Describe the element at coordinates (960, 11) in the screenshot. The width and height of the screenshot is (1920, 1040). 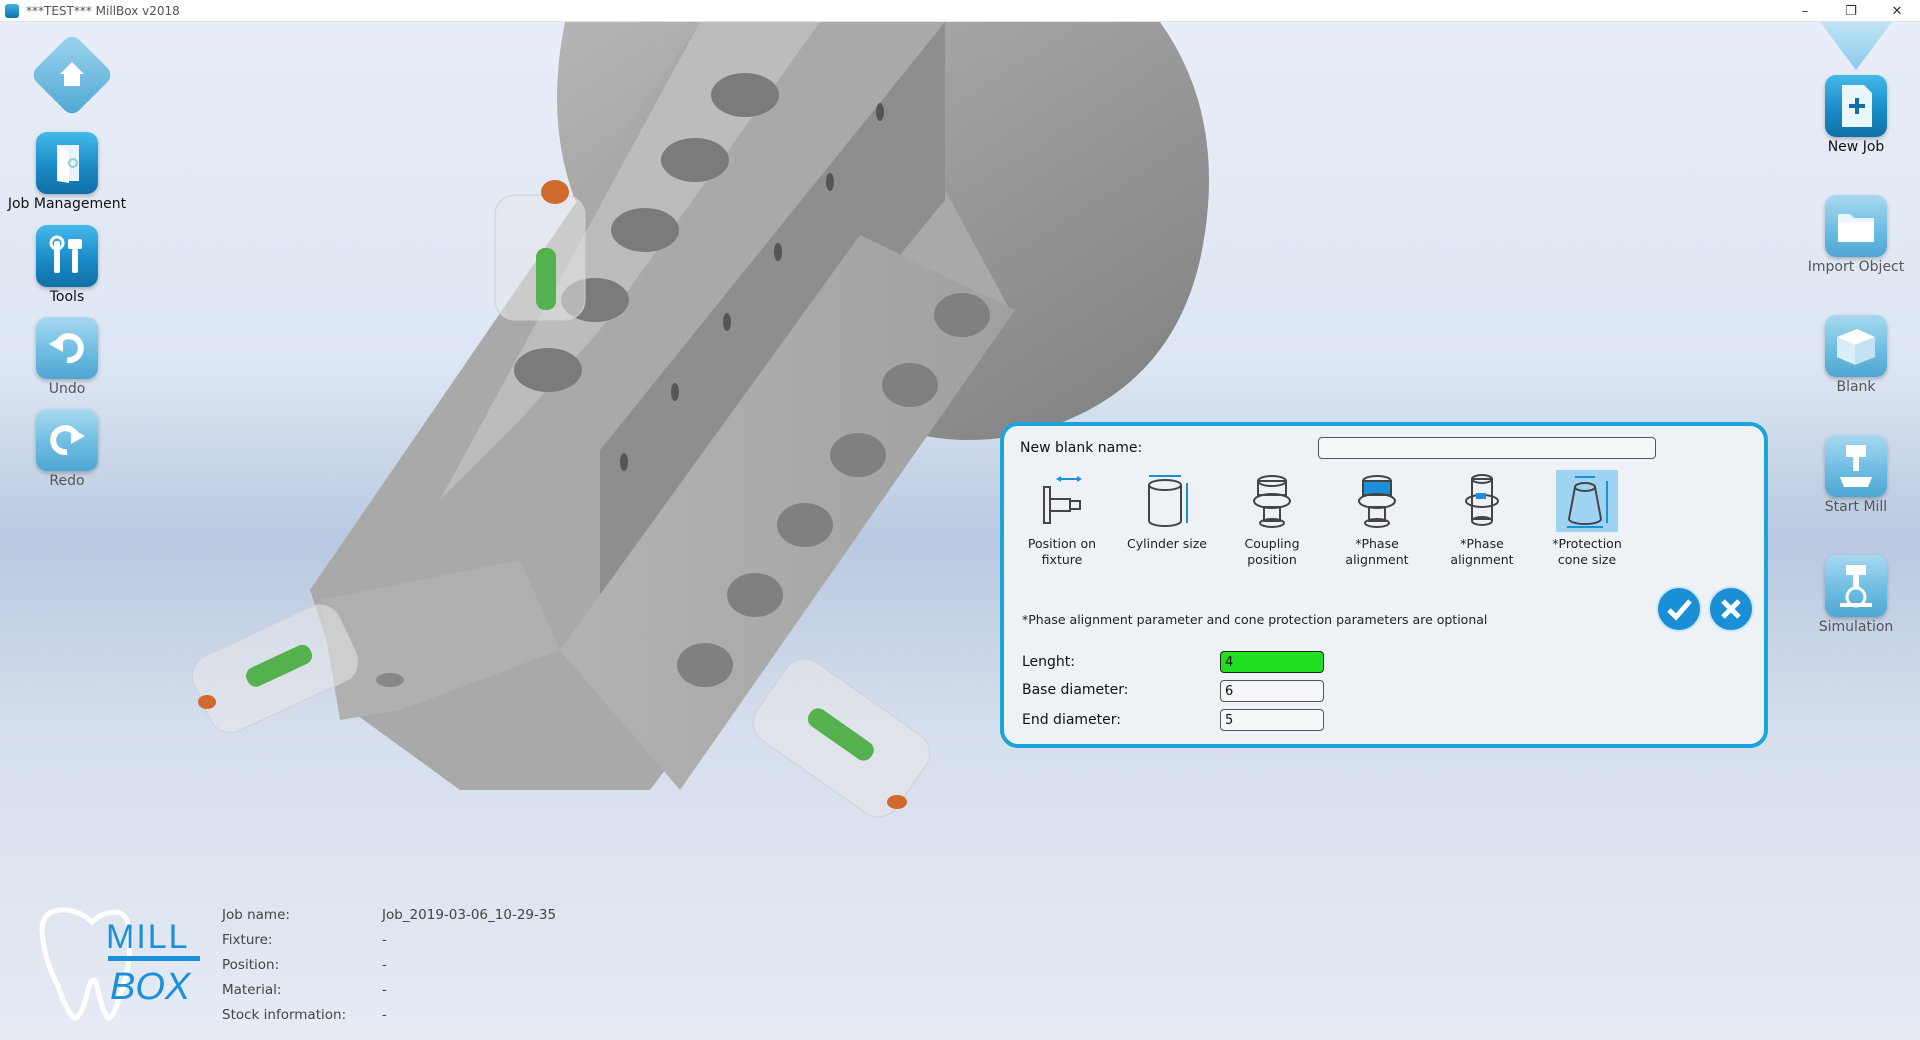
I see `title-bar: ***TEST*** MillBox v2018 – ❐ ✕` at that location.